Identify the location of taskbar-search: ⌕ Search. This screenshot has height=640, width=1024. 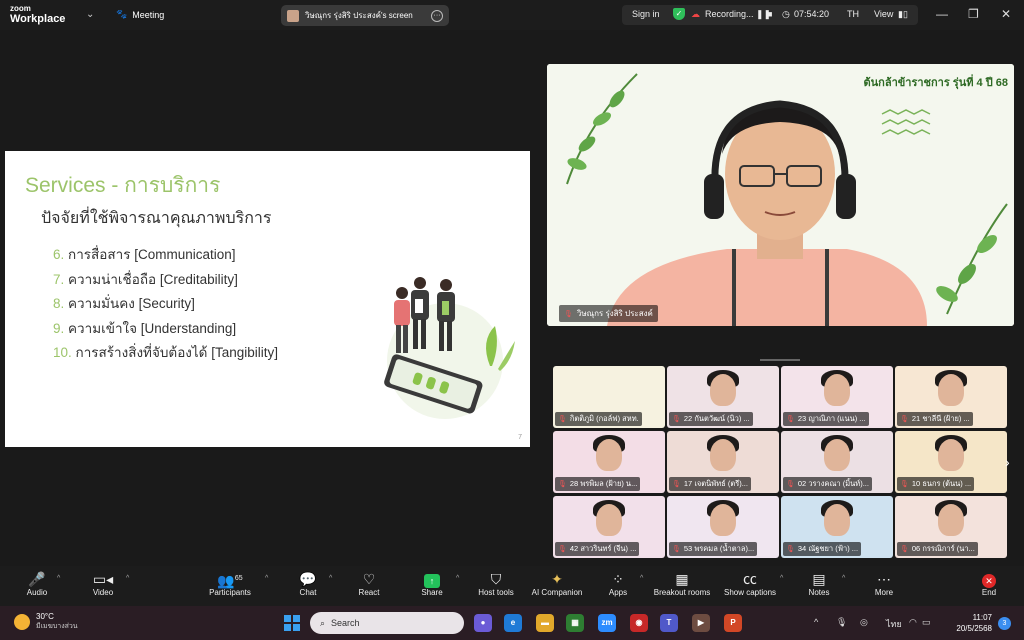
(387, 623).